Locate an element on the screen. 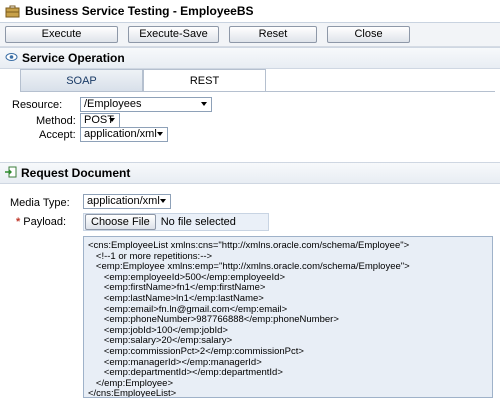 This screenshot has width=500, height=400. business-service-icon is located at coordinates (12, 11).